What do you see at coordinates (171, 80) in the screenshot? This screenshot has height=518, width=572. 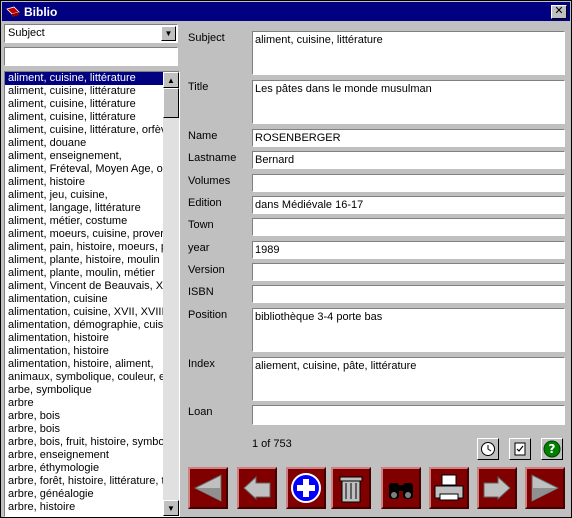 I see `scroll-up-icon: ▲` at bounding box center [171, 80].